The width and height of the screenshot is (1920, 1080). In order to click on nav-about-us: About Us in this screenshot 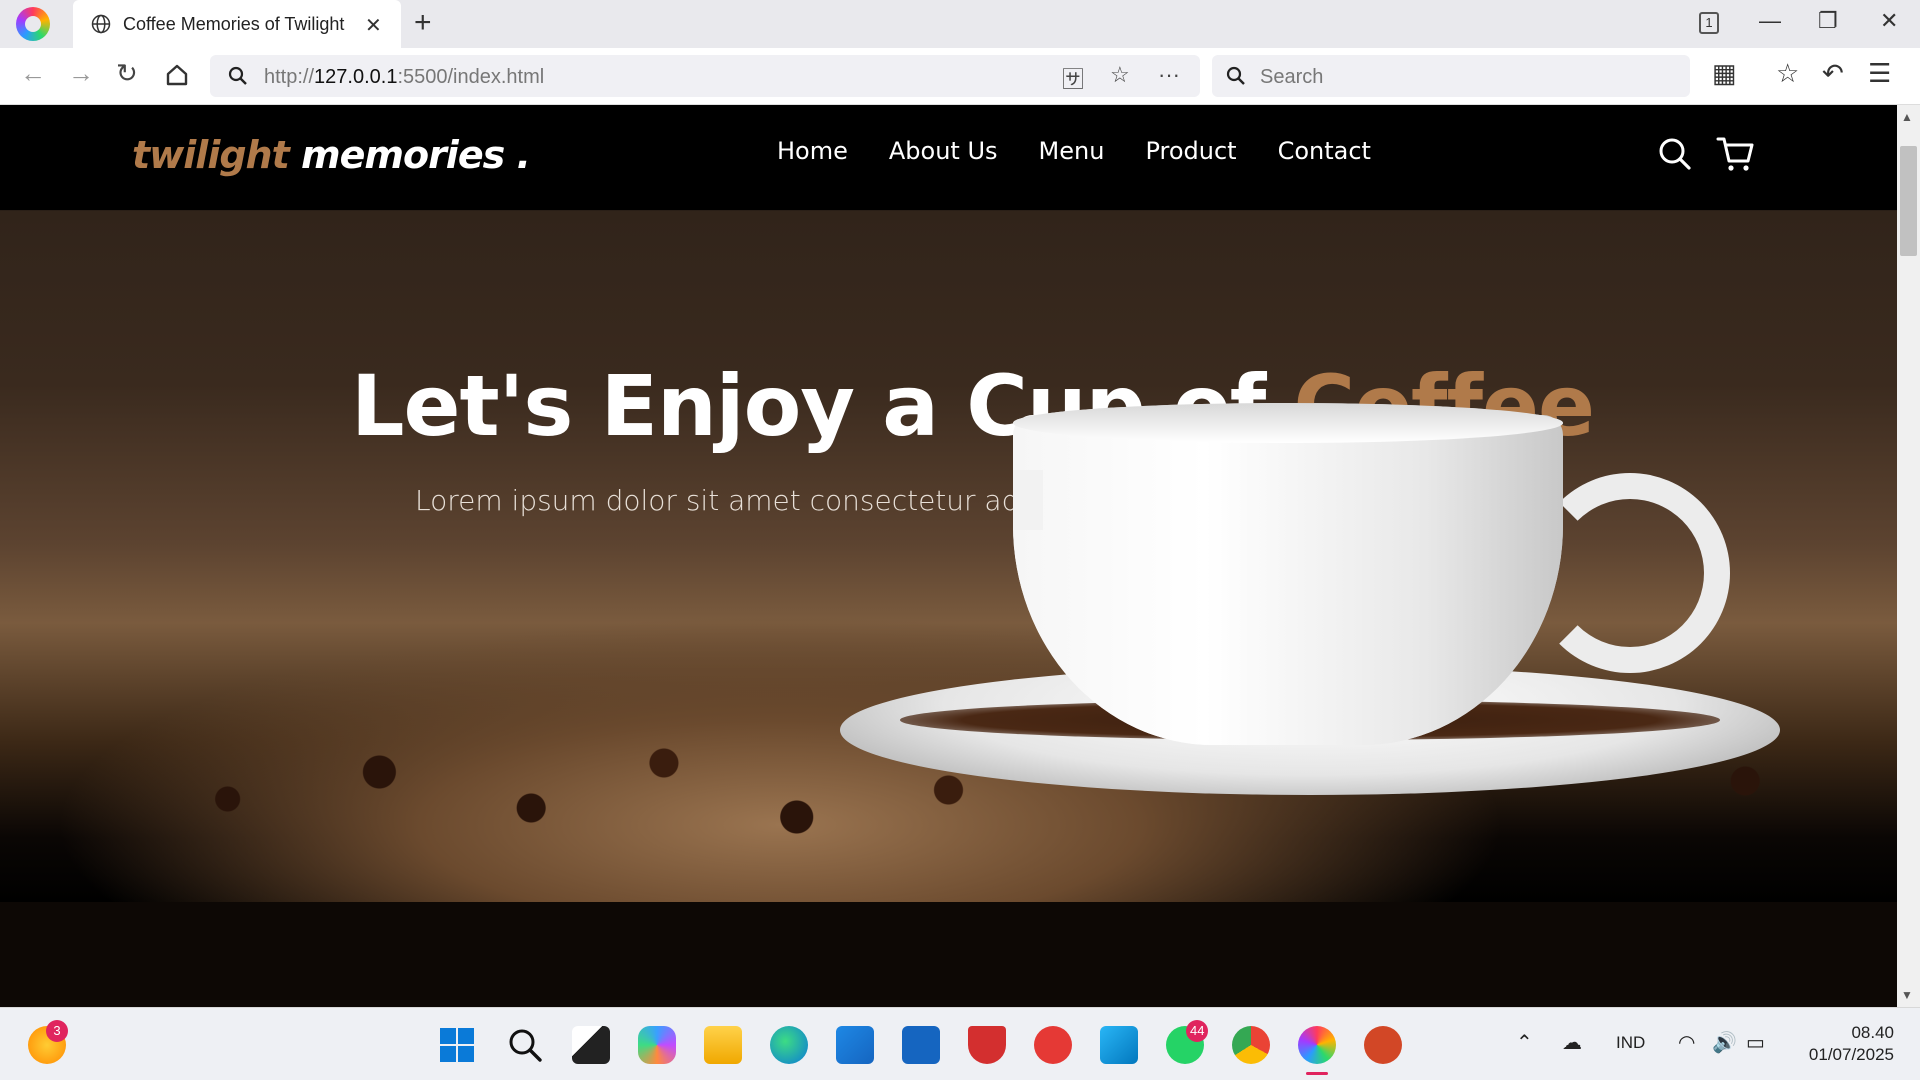, I will do `click(943, 151)`.